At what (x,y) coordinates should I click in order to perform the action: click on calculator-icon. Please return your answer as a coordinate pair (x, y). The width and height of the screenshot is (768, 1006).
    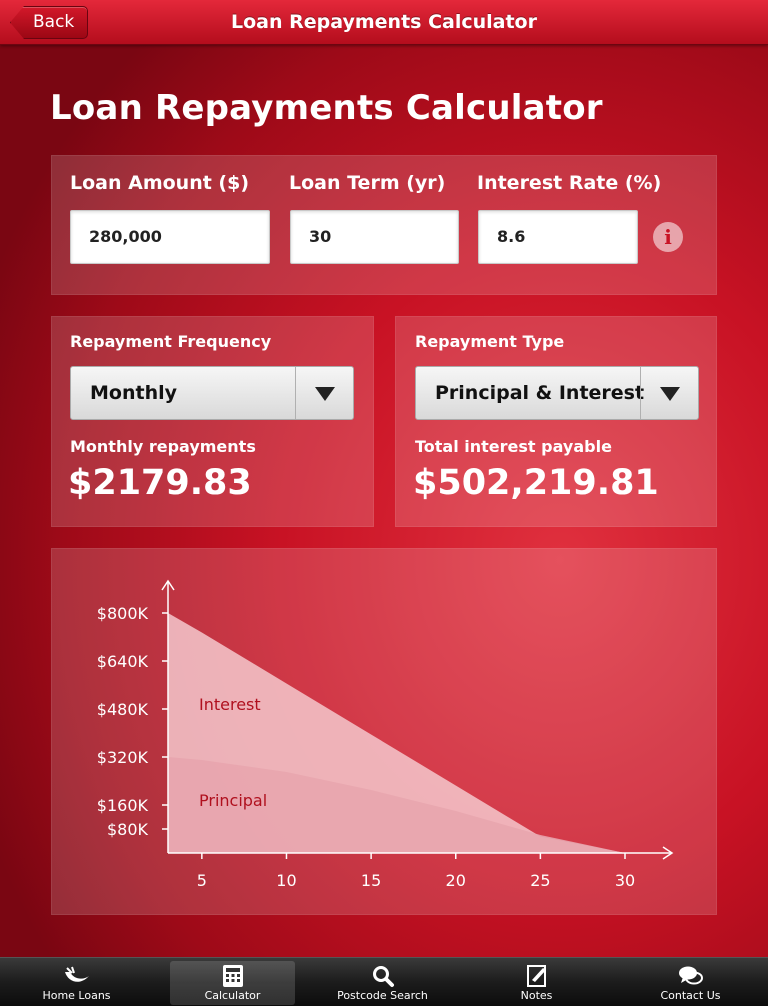
    Looking at the image, I should click on (232, 975).